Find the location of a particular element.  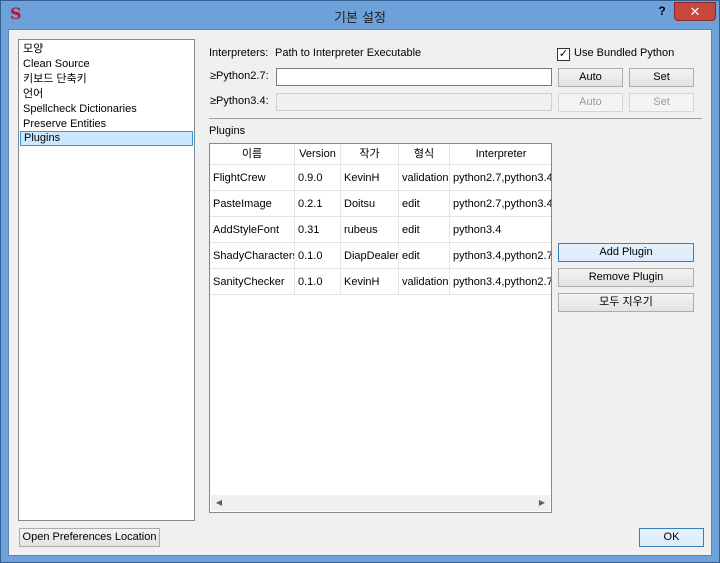

table-cell-author: Doitsu is located at coordinates (370, 204).